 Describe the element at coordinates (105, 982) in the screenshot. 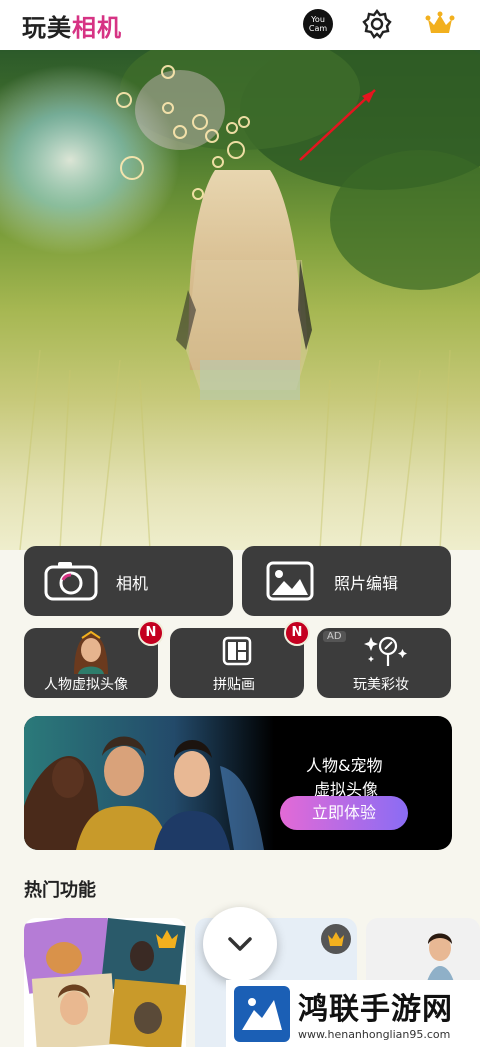

I see `feature-card-ai-avatar` at that location.